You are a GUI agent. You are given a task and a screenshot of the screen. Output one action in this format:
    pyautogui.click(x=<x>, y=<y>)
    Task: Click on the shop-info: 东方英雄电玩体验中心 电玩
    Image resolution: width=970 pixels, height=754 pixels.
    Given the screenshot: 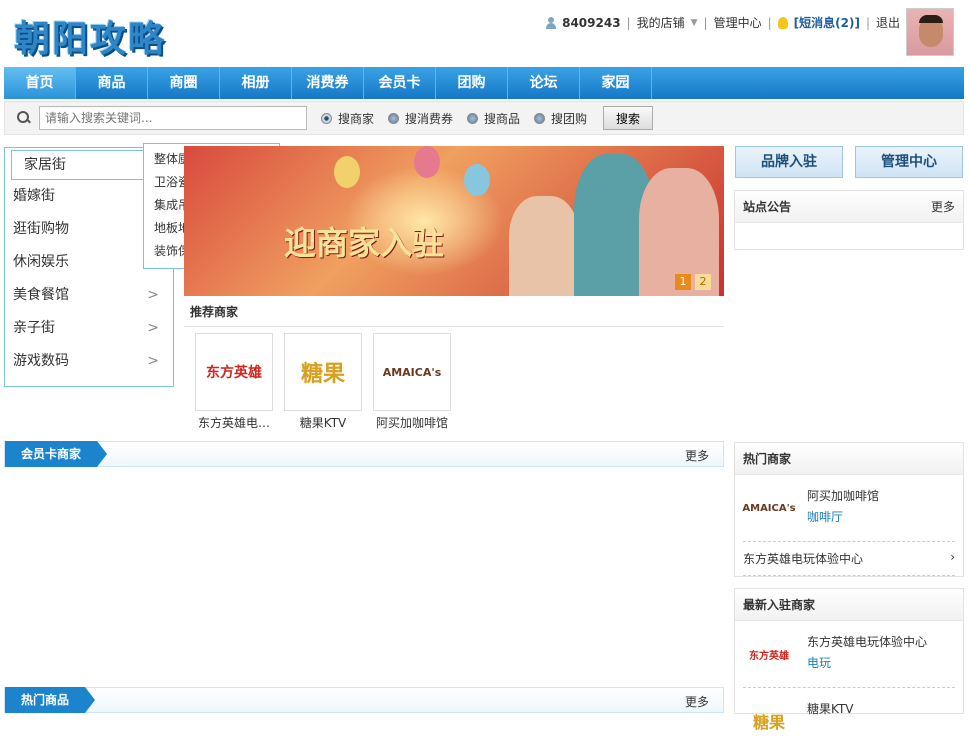 What is the action you would take?
    pyautogui.click(x=867, y=651)
    